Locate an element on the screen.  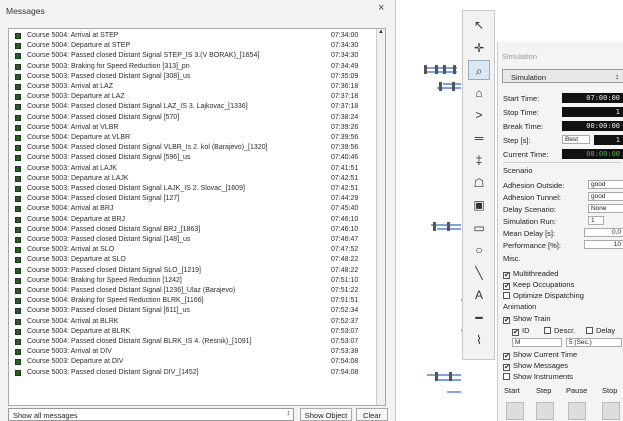
step-button is located at coordinates (545, 411).